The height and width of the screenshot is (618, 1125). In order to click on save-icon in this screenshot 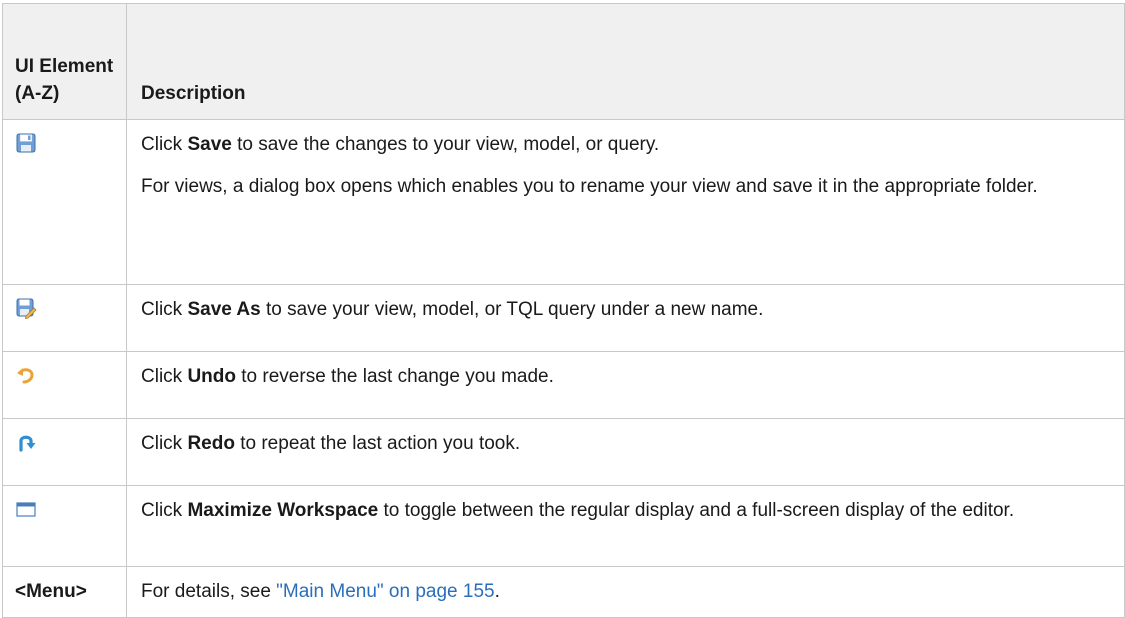, I will do `click(26, 143)`.